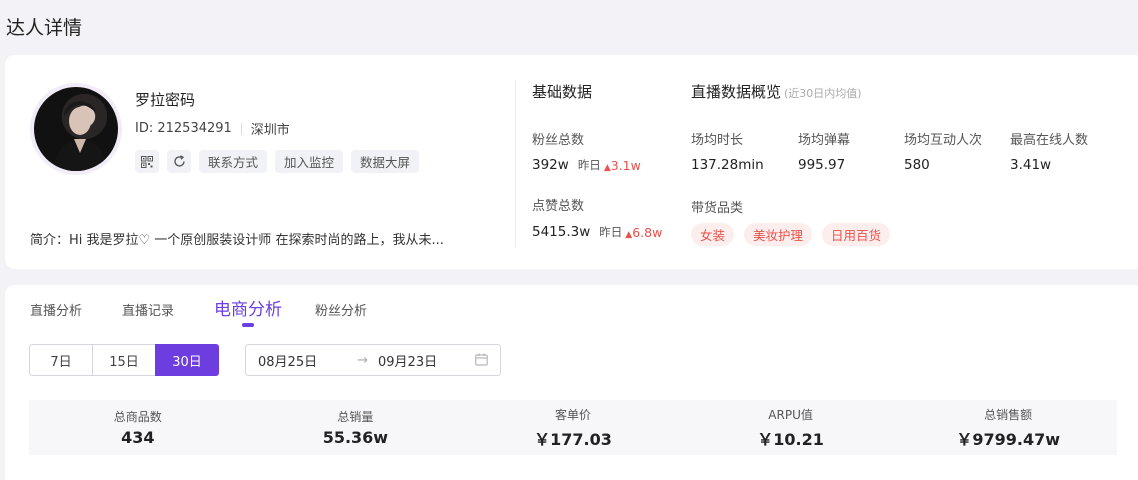 The image size is (1138, 480). I want to click on period-selector: 7日 15日 30日, so click(124, 360).